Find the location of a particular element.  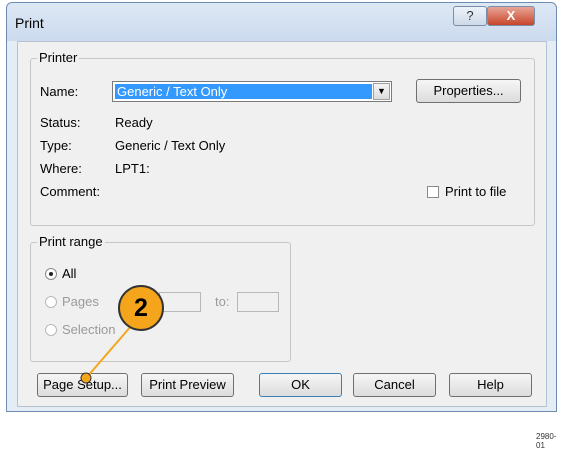

close-button: X is located at coordinates (511, 16).